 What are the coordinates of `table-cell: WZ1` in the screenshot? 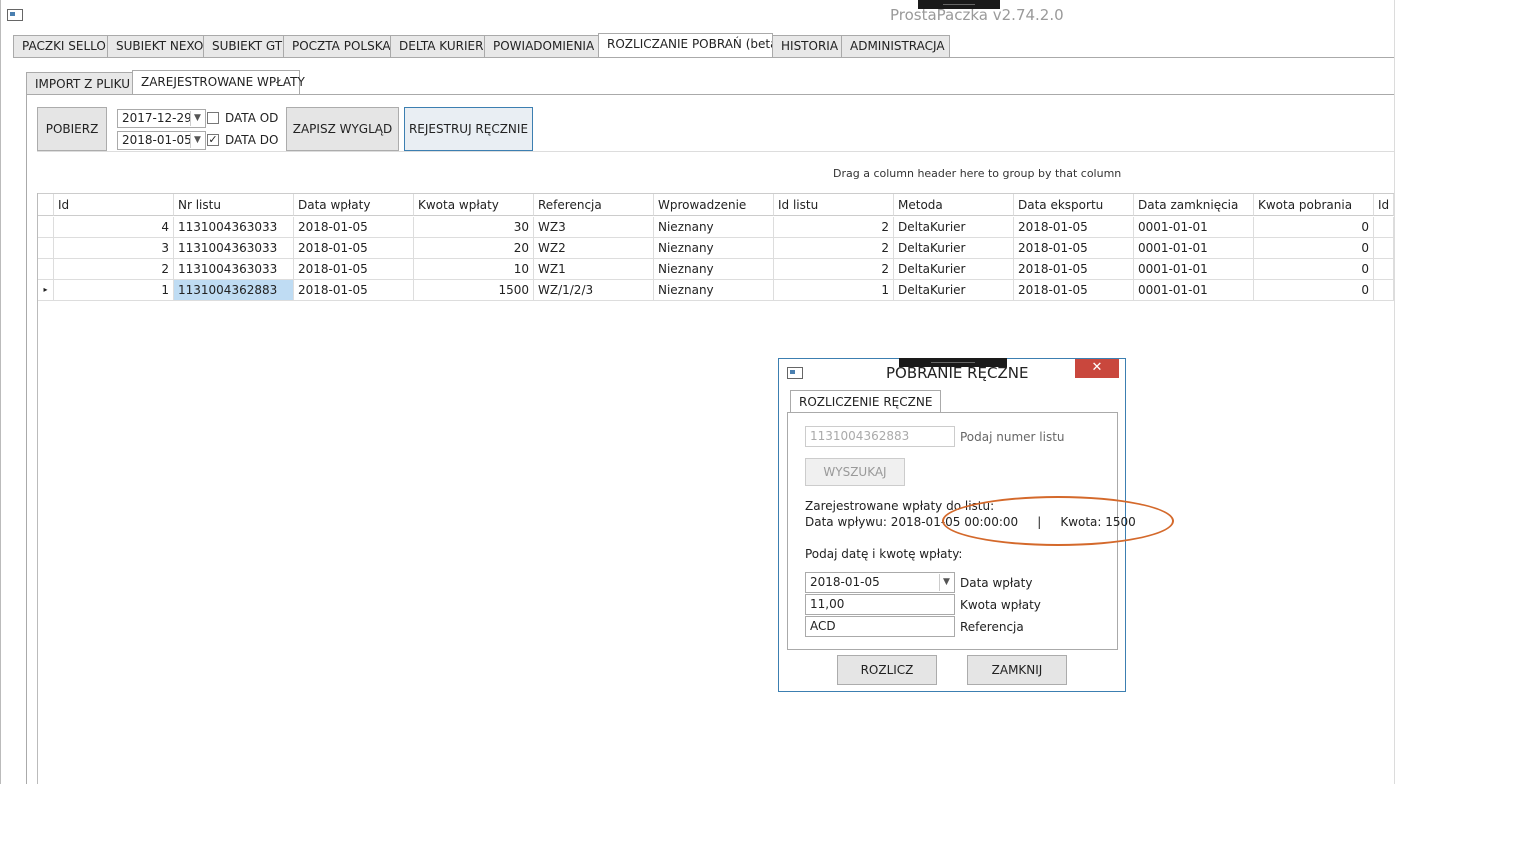 It's located at (594, 269).